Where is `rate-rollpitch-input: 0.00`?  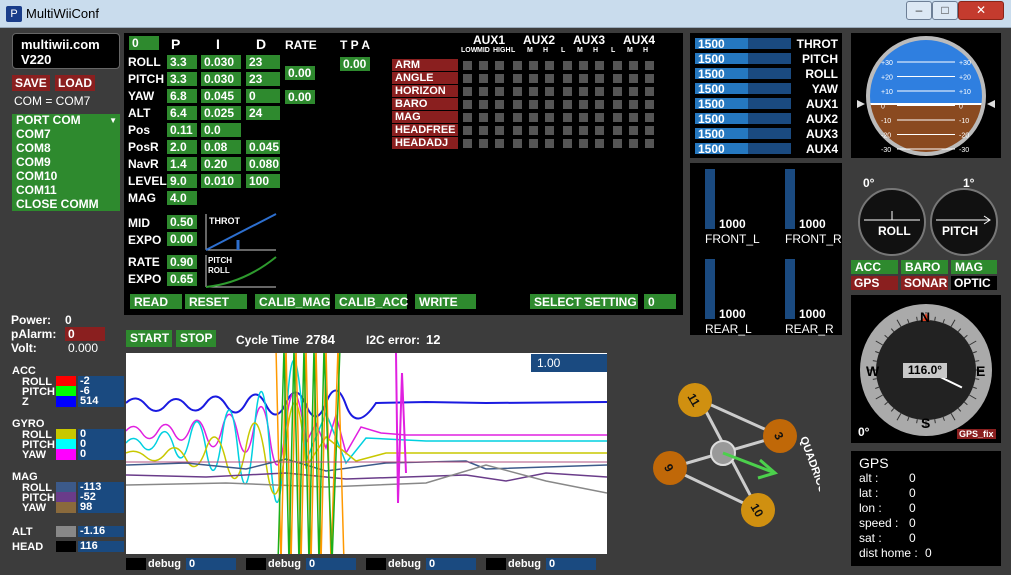
rate-rollpitch-input: 0.00 is located at coordinates (300, 73).